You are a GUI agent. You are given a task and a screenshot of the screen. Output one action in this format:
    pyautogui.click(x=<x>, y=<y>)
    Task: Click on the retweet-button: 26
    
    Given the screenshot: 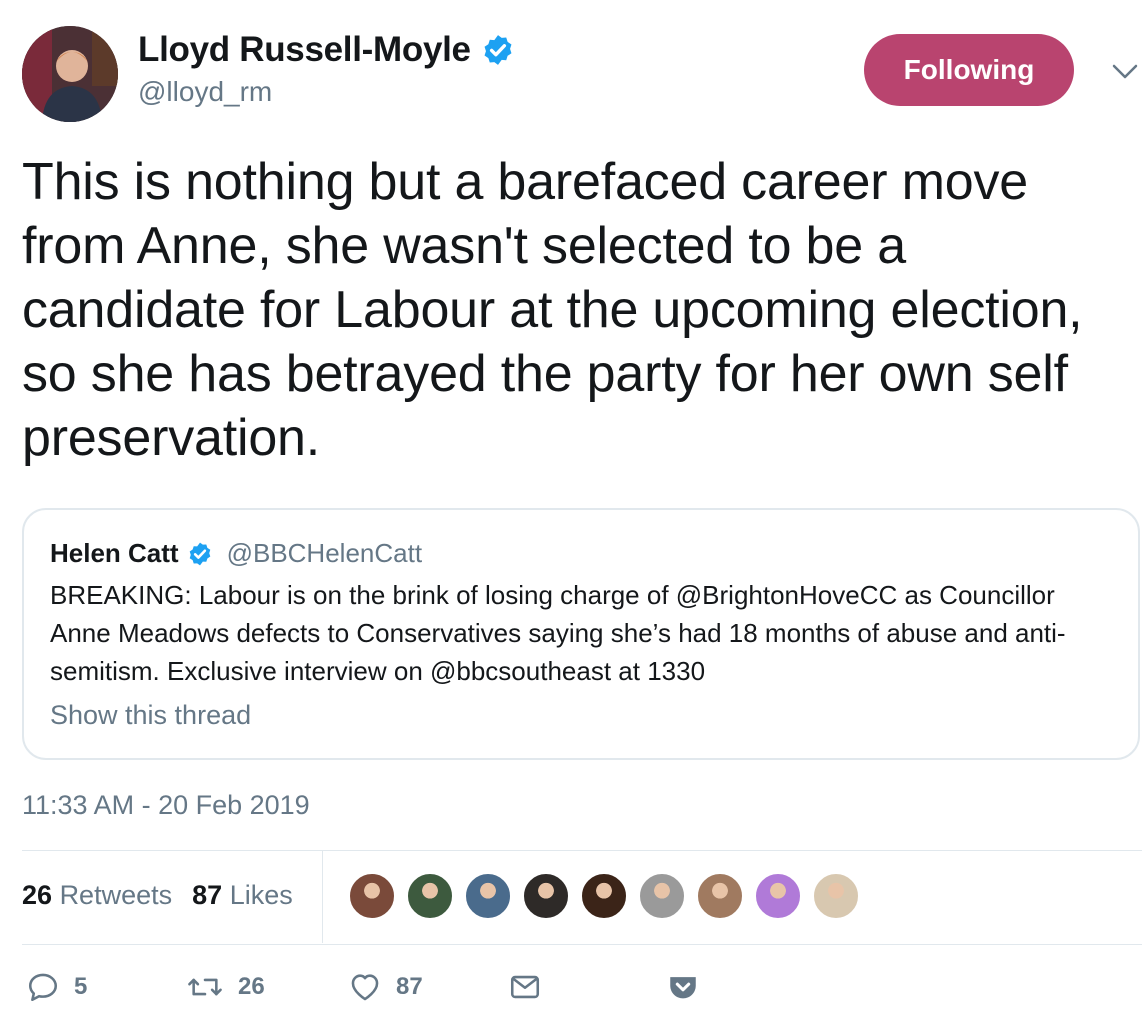 What is the action you would take?
    pyautogui.click(x=225, y=987)
    